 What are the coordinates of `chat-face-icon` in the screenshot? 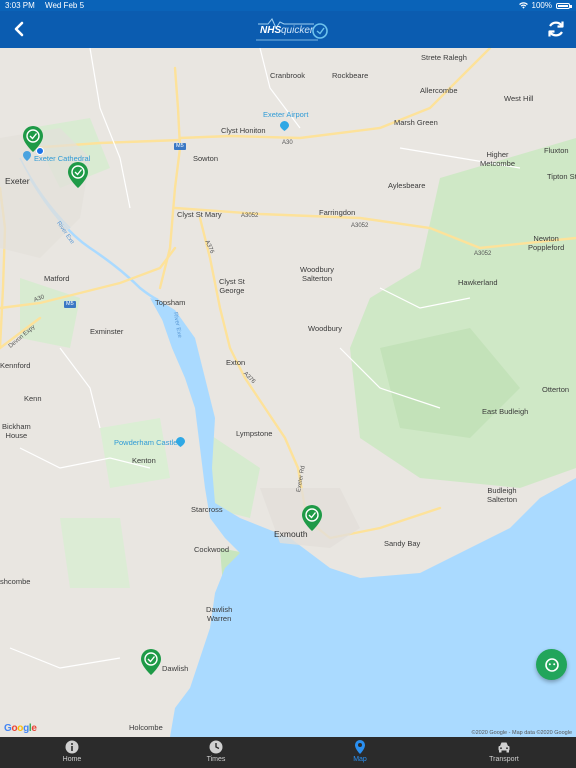 It's located at (551, 664).